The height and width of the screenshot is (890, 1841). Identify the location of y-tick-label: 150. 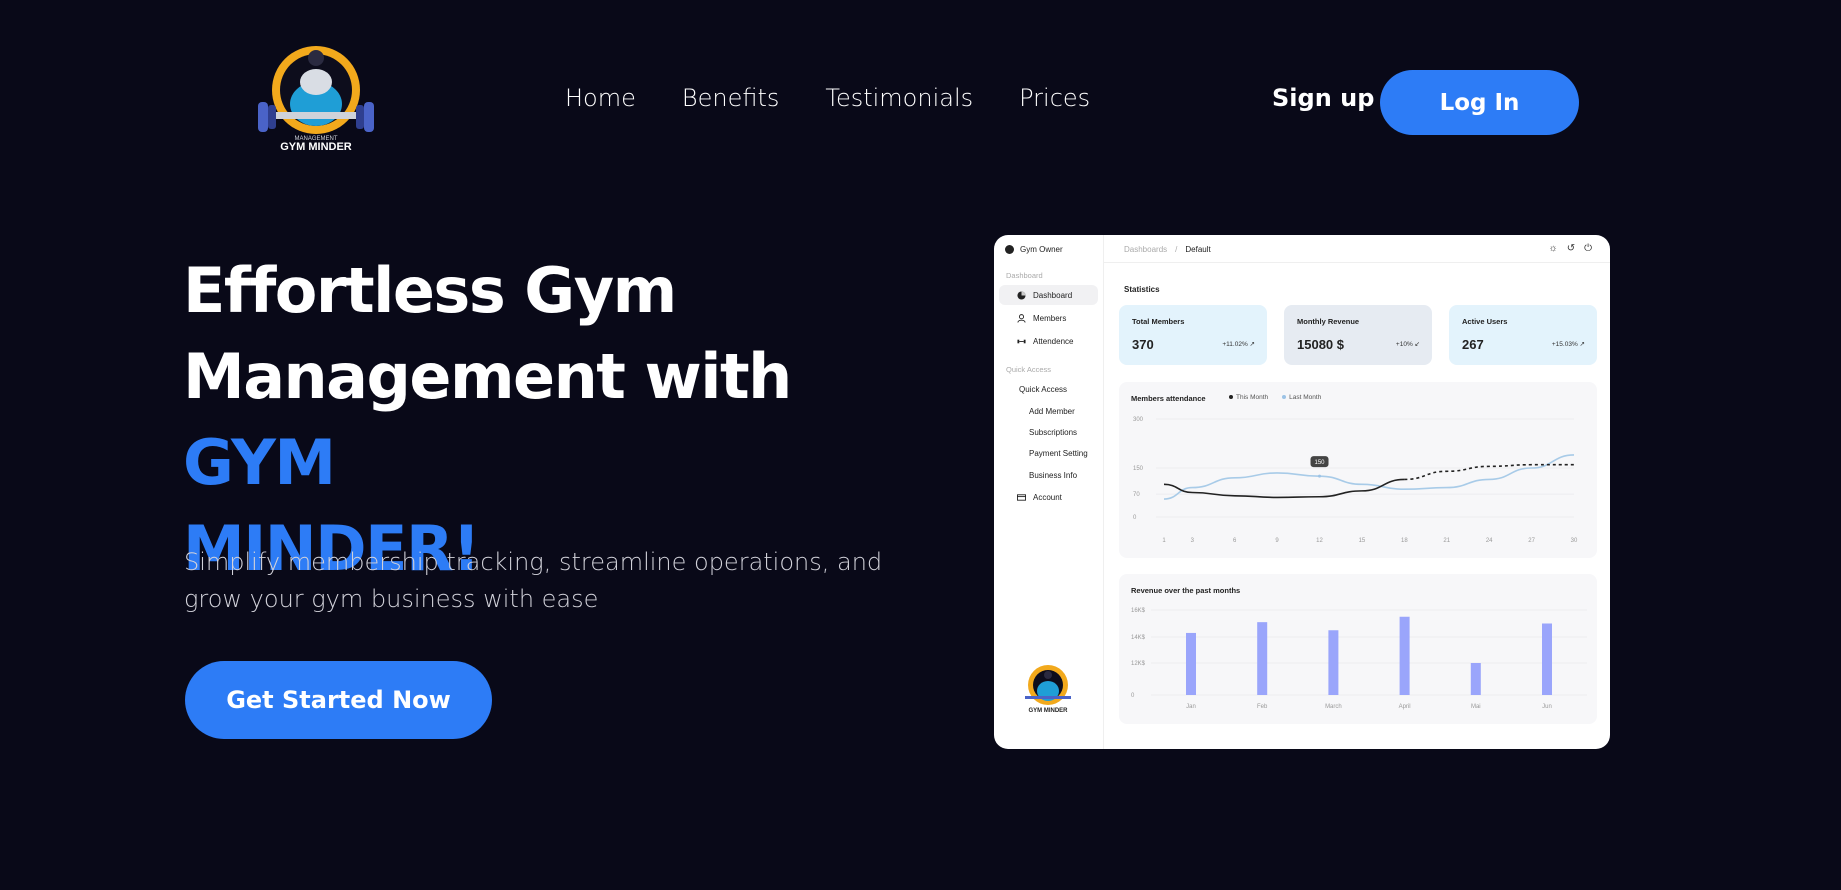
(1138, 469).